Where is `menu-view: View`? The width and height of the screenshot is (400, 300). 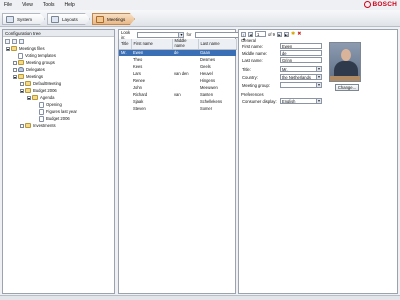 menu-view: View is located at coordinates (27, 5).